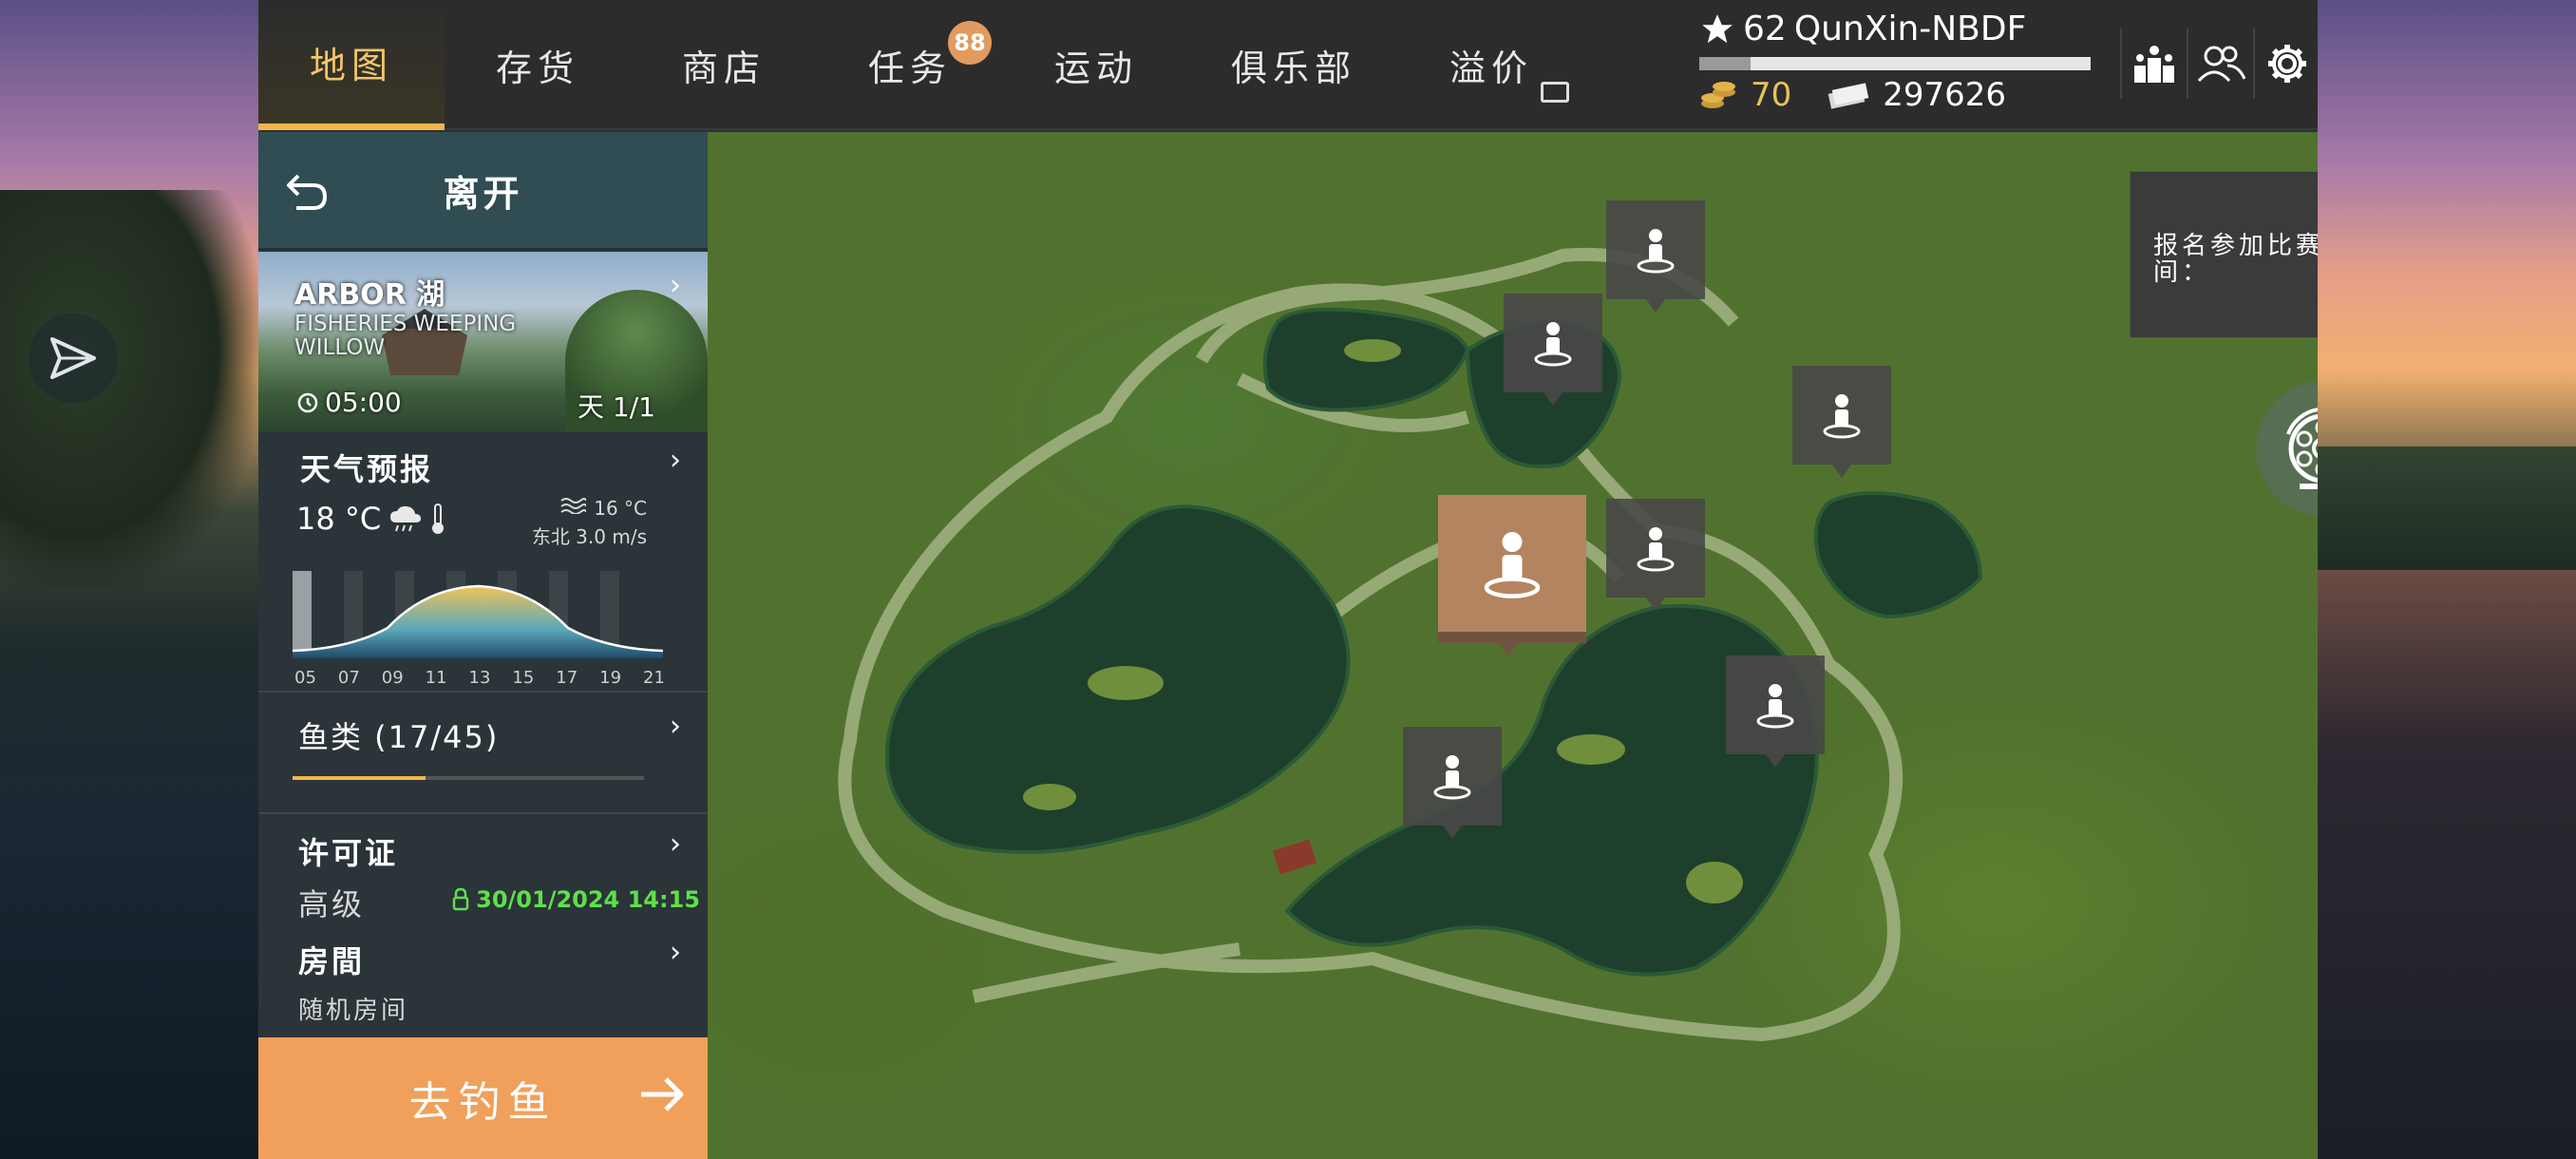 Image resolution: width=2576 pixels, height=1159 pixels. I want to click on tab-map-label: 地图, so click(351, 65).